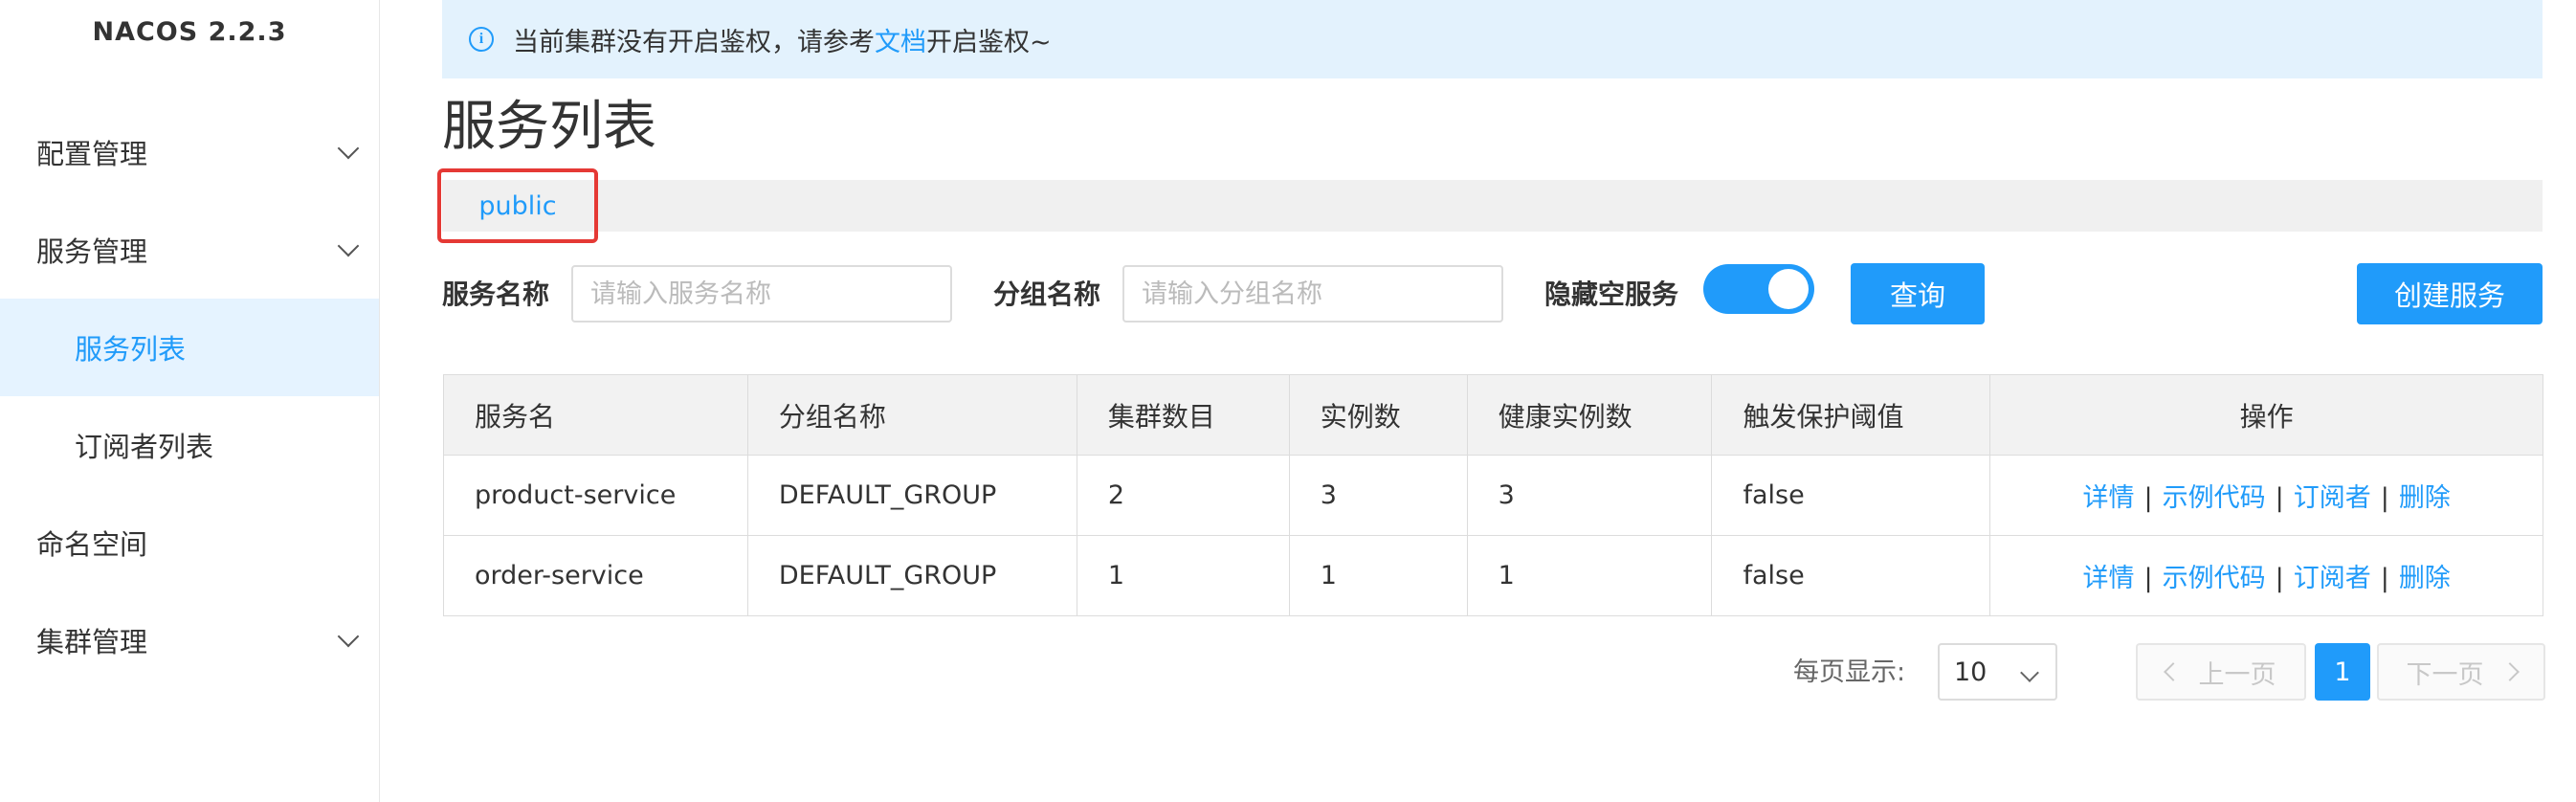  Describe the element at coordinates (1183, 496) in the screenshot. I see `cell-cluster-count: 2` at that location.